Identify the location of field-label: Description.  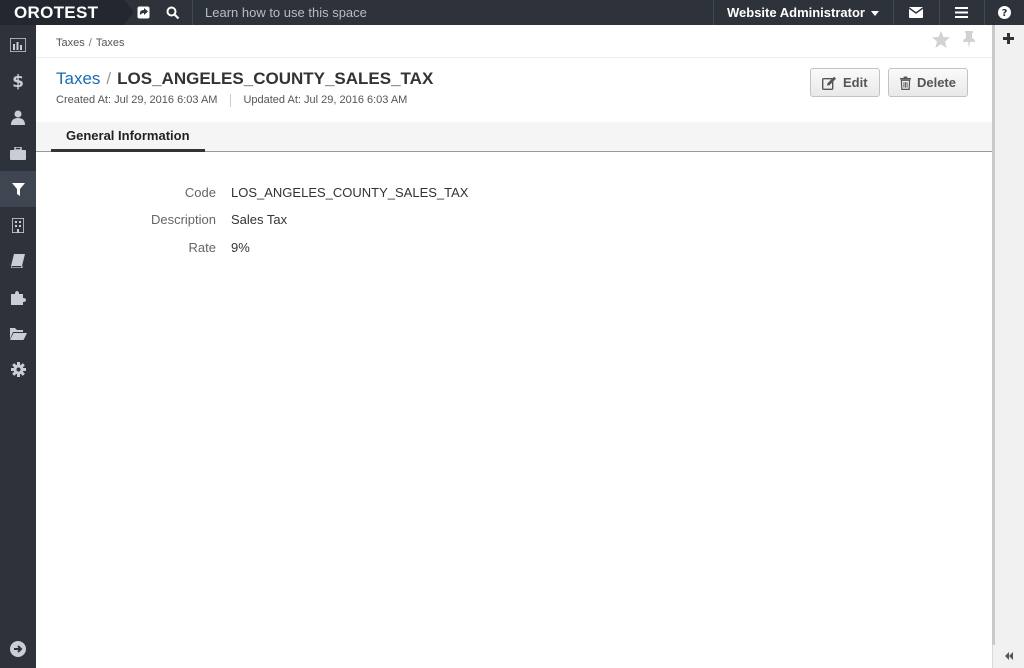
(183, 219).